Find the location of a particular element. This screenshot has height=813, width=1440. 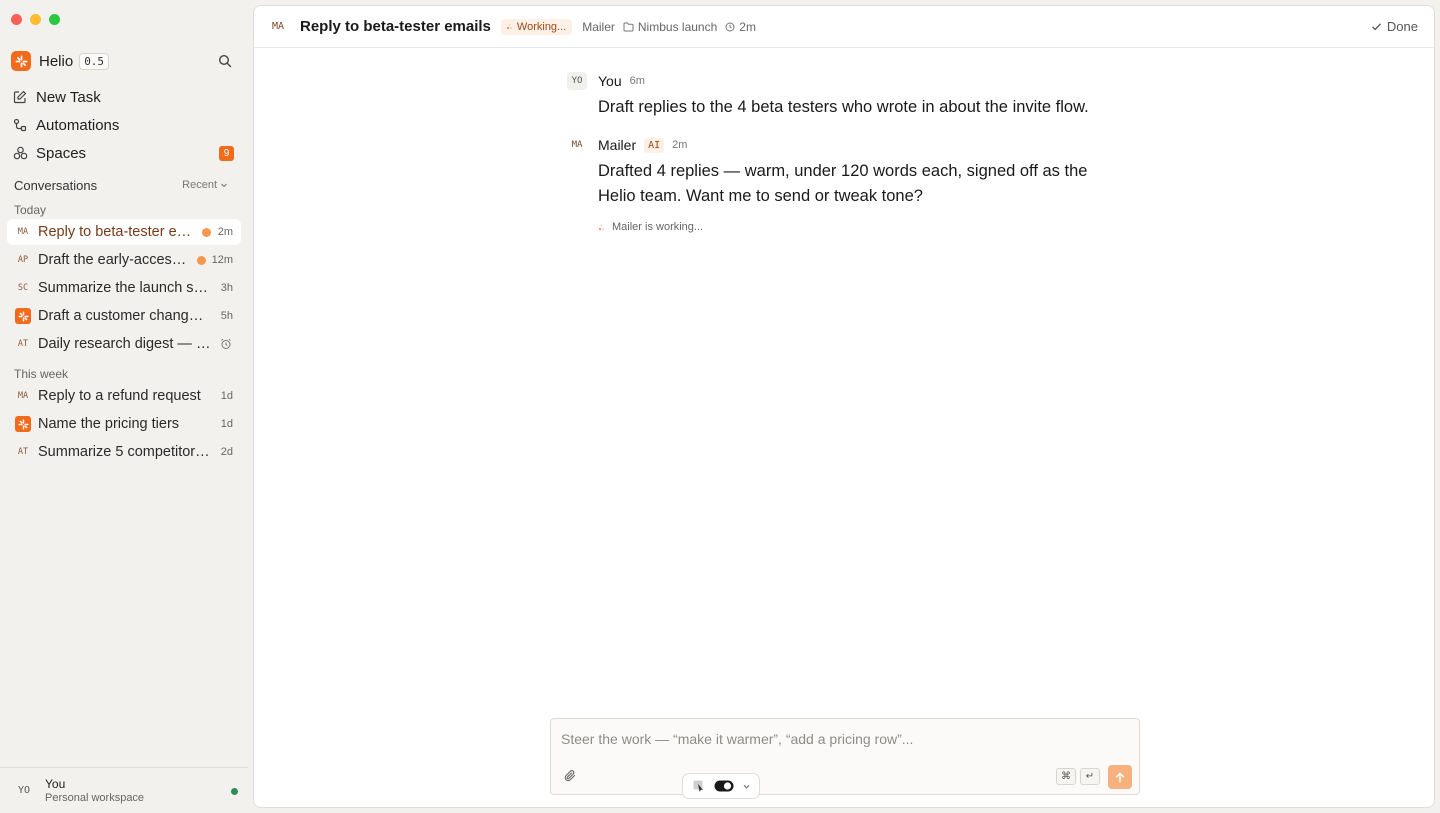

avatar: MA is located at coordinates (577, 145).